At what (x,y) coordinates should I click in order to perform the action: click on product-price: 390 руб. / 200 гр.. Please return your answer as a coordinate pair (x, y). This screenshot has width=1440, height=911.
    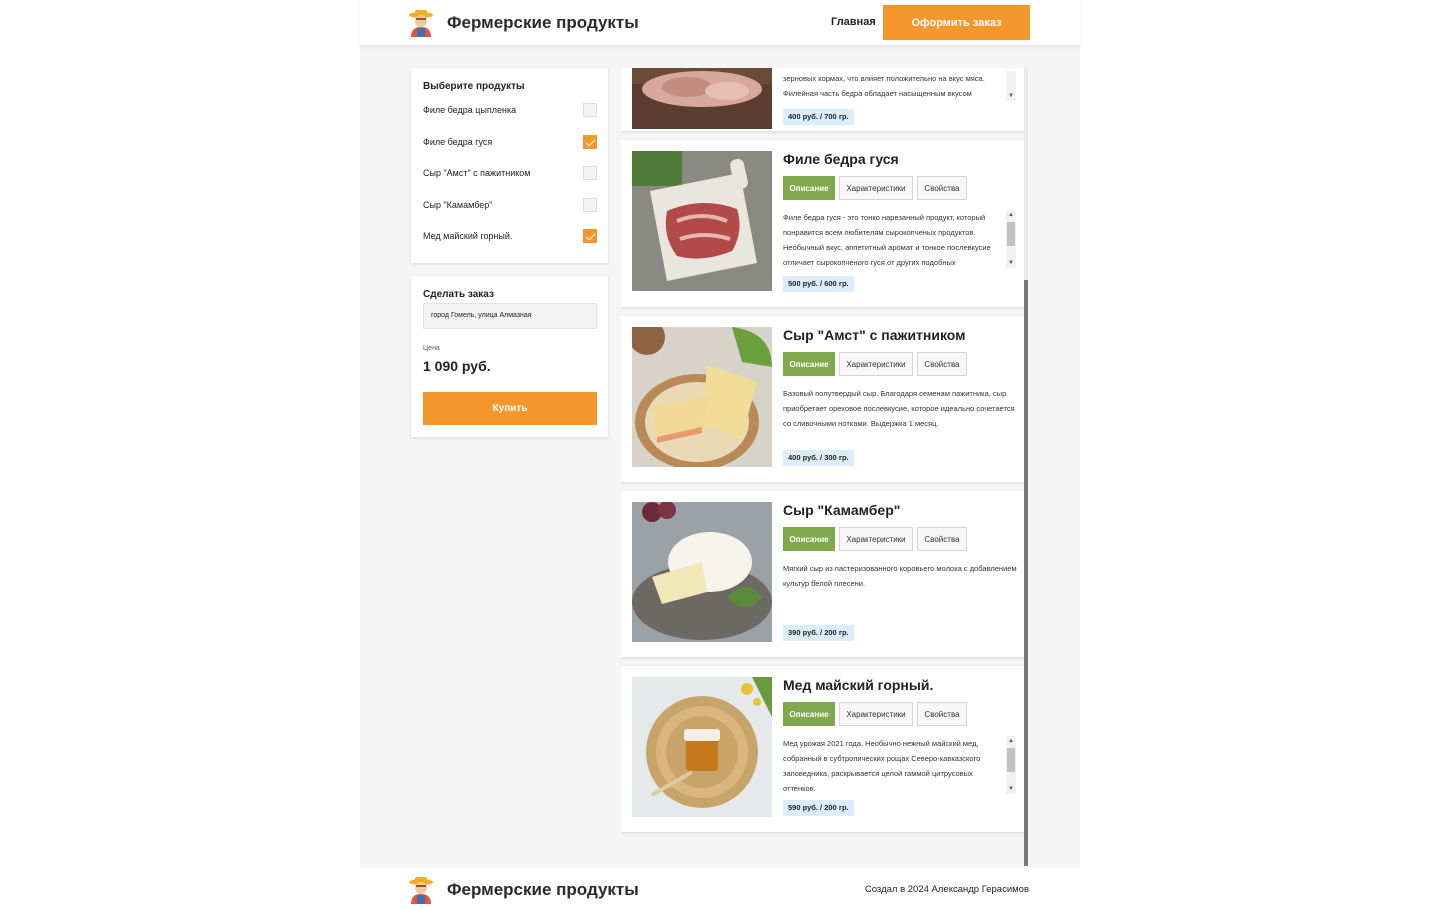
    Looking at the image, I should click on (818, 633).